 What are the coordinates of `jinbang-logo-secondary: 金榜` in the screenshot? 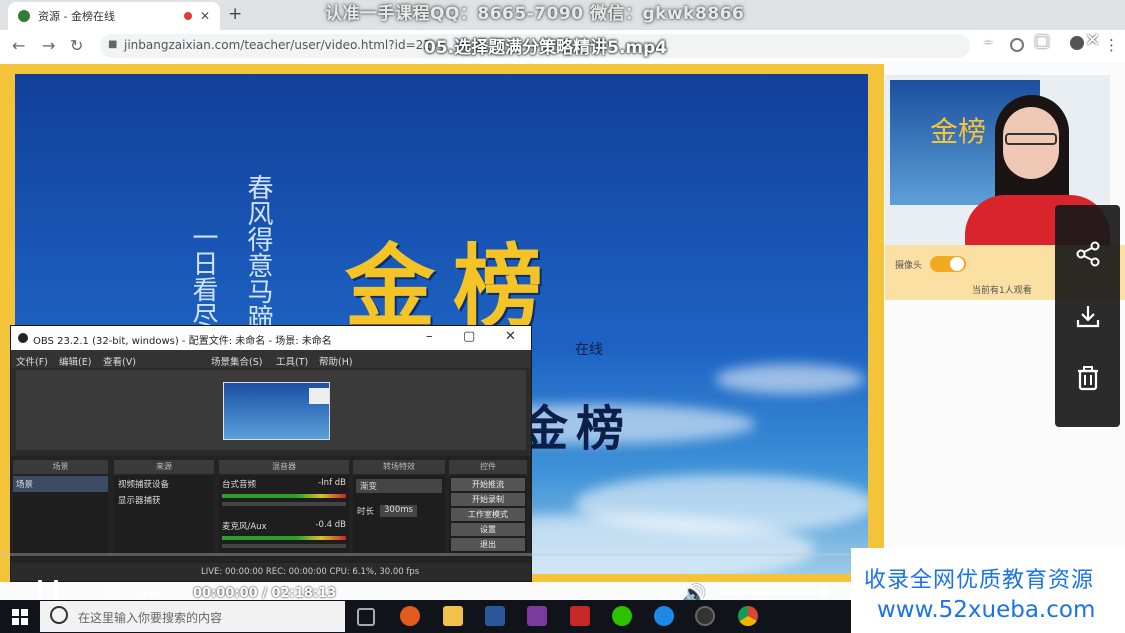 It's located at (576, 429).